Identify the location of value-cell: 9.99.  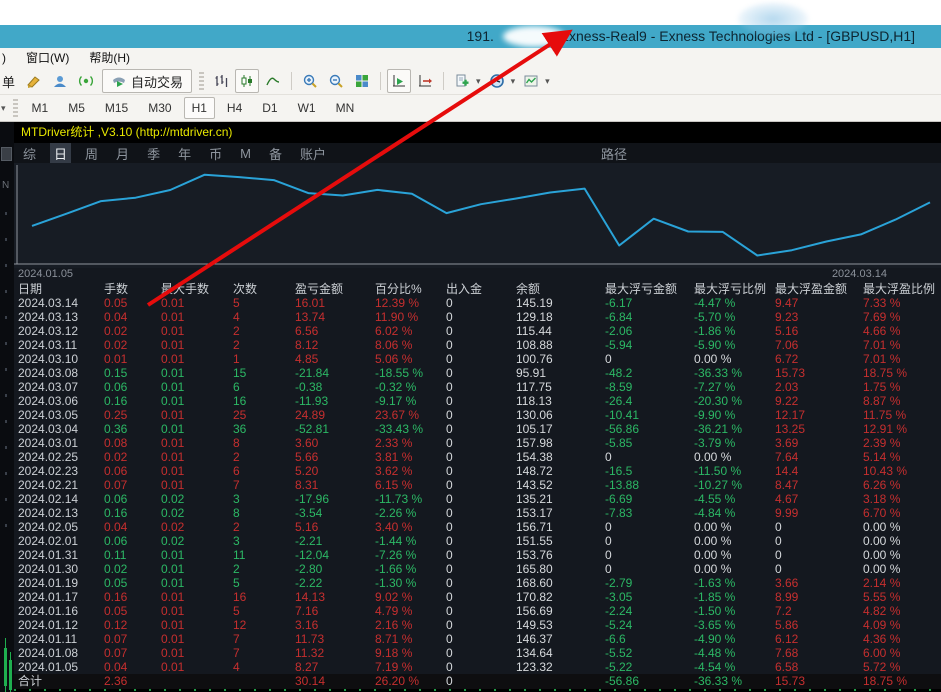
(787, 513).